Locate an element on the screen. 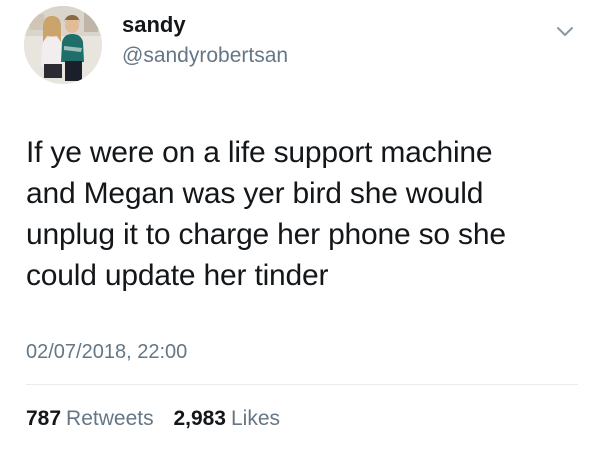  tweet-text-line: could update her tinder is located at coordinates (177, 275).